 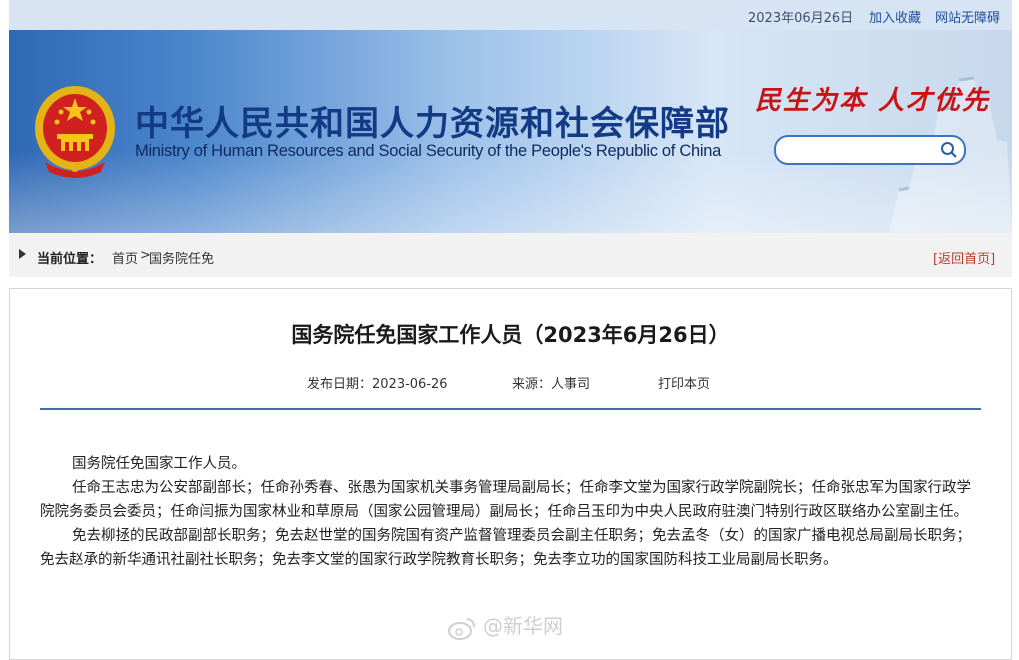 I want to click on title-divider, so click(x=510, y=409).